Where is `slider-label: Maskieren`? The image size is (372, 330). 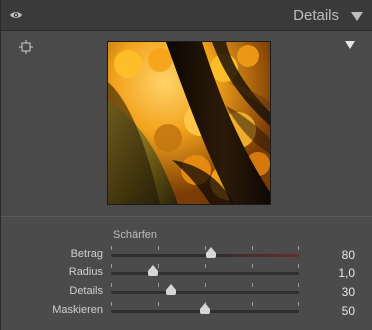
slider-label: Maskieren is located at coordinates (77, 310).